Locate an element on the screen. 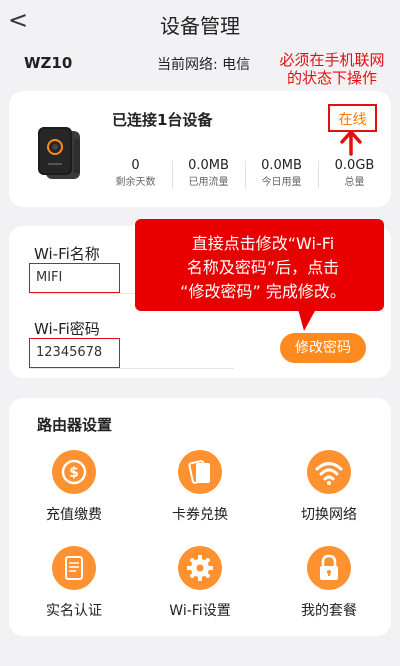 Image resolution: width=400 pixels, height=666 pixels. stat-total: 0.0GB 总量 is located at coordinates (354, 178).